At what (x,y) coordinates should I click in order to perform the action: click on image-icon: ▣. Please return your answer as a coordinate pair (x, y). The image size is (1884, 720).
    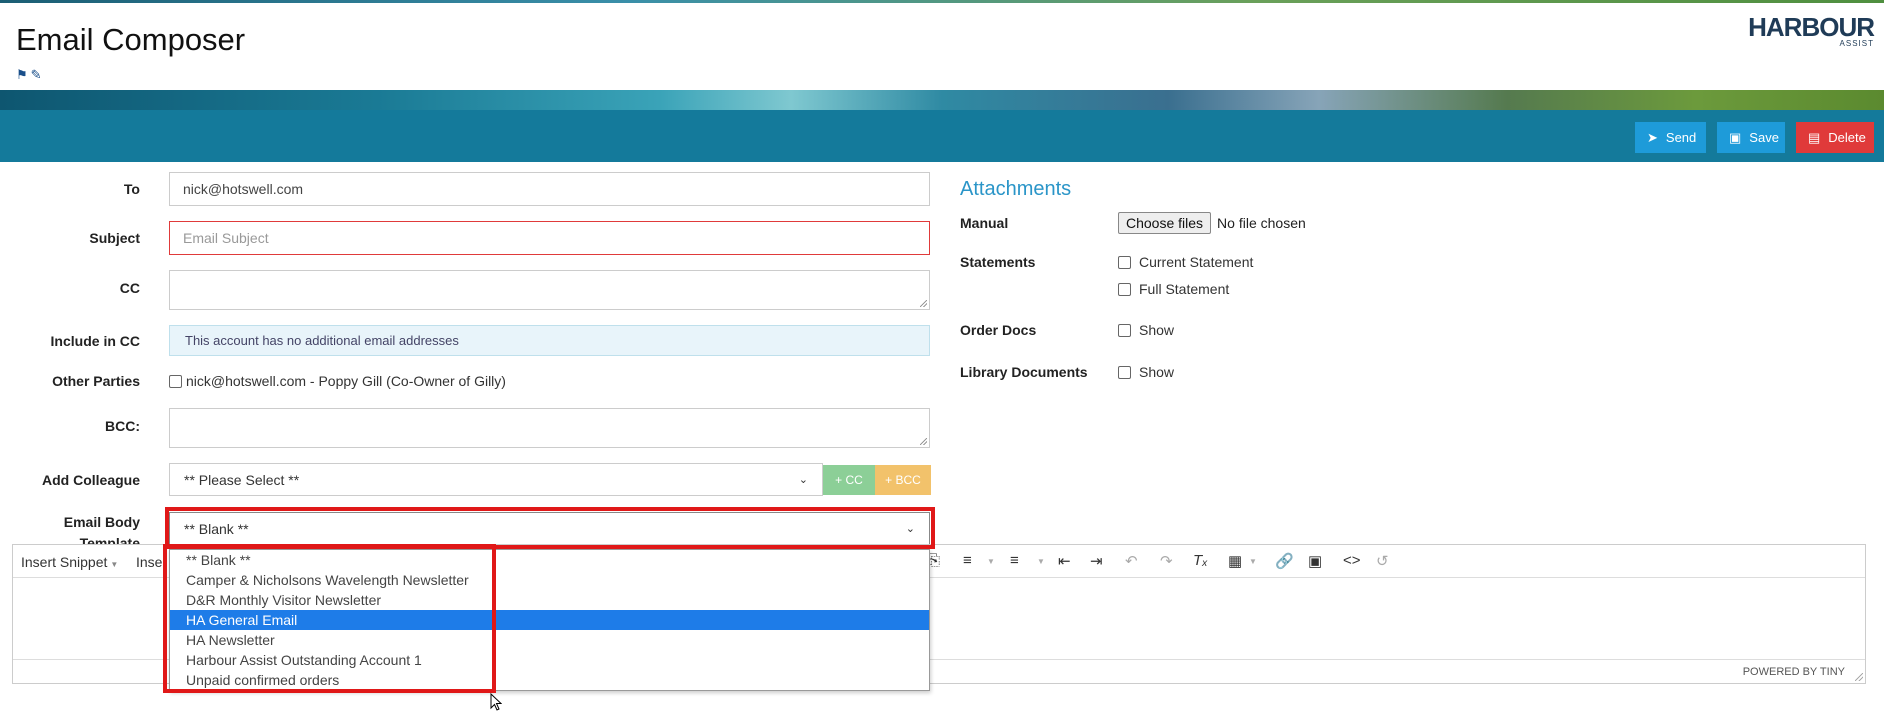
    Looking at the image, I should click on (1315, 561).